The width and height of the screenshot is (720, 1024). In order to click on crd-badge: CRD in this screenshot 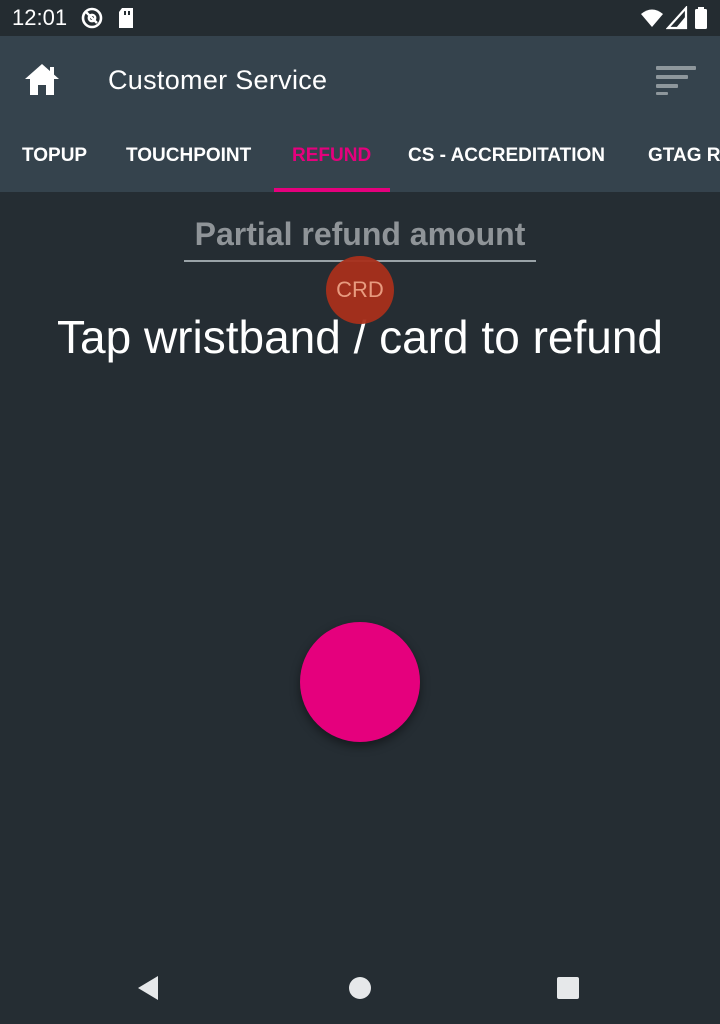, I will do `click(360, 290)`.